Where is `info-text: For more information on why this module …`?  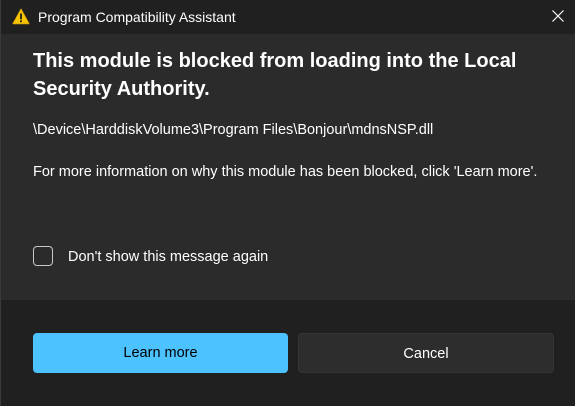
info-text: For more information on why this module … is located at coordinates (285, 172).